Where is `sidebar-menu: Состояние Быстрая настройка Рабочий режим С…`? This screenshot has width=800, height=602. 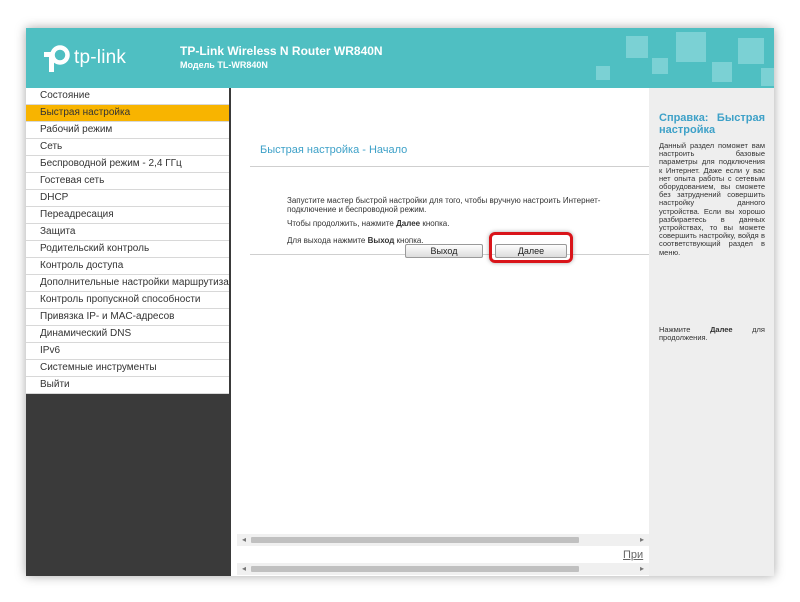 sidebar-menu: Состояние Быстрая настройка Рабочий режим С… is located at coordinates (127, 241).